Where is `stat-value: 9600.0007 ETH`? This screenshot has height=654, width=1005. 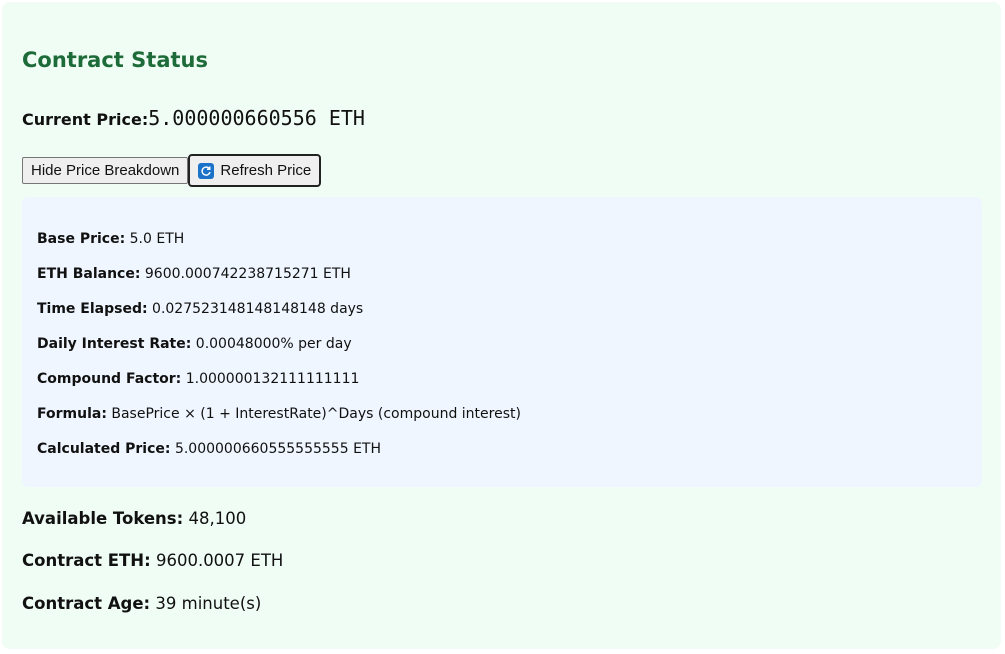 stat-value: 9600.0007 ETH is located at coordinates (219, 560).